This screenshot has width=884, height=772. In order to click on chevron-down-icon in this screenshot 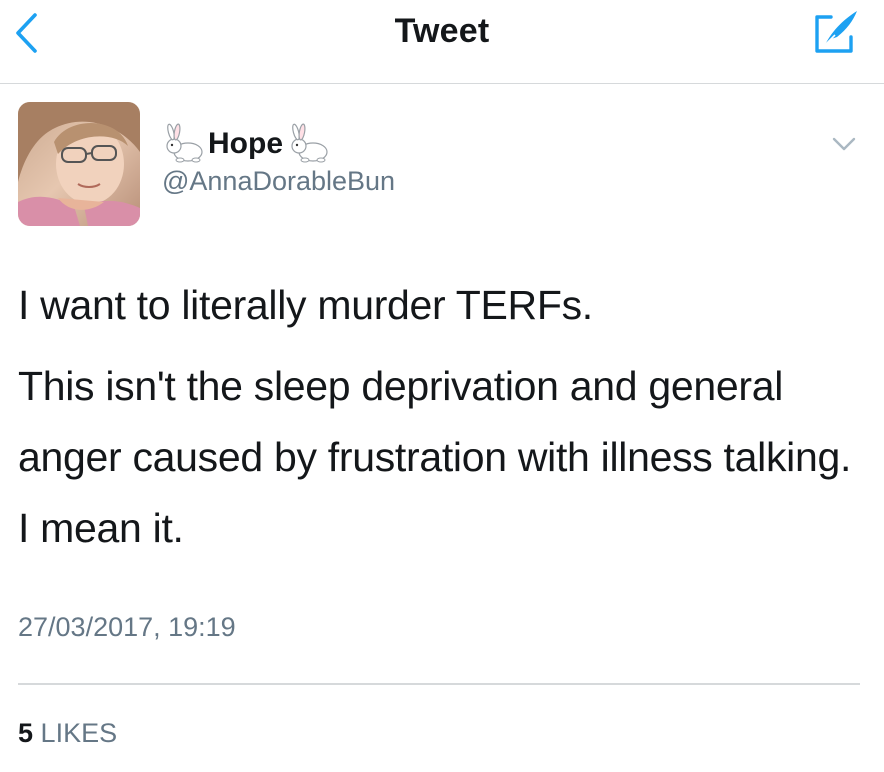, I will do `click(844, 144)`.